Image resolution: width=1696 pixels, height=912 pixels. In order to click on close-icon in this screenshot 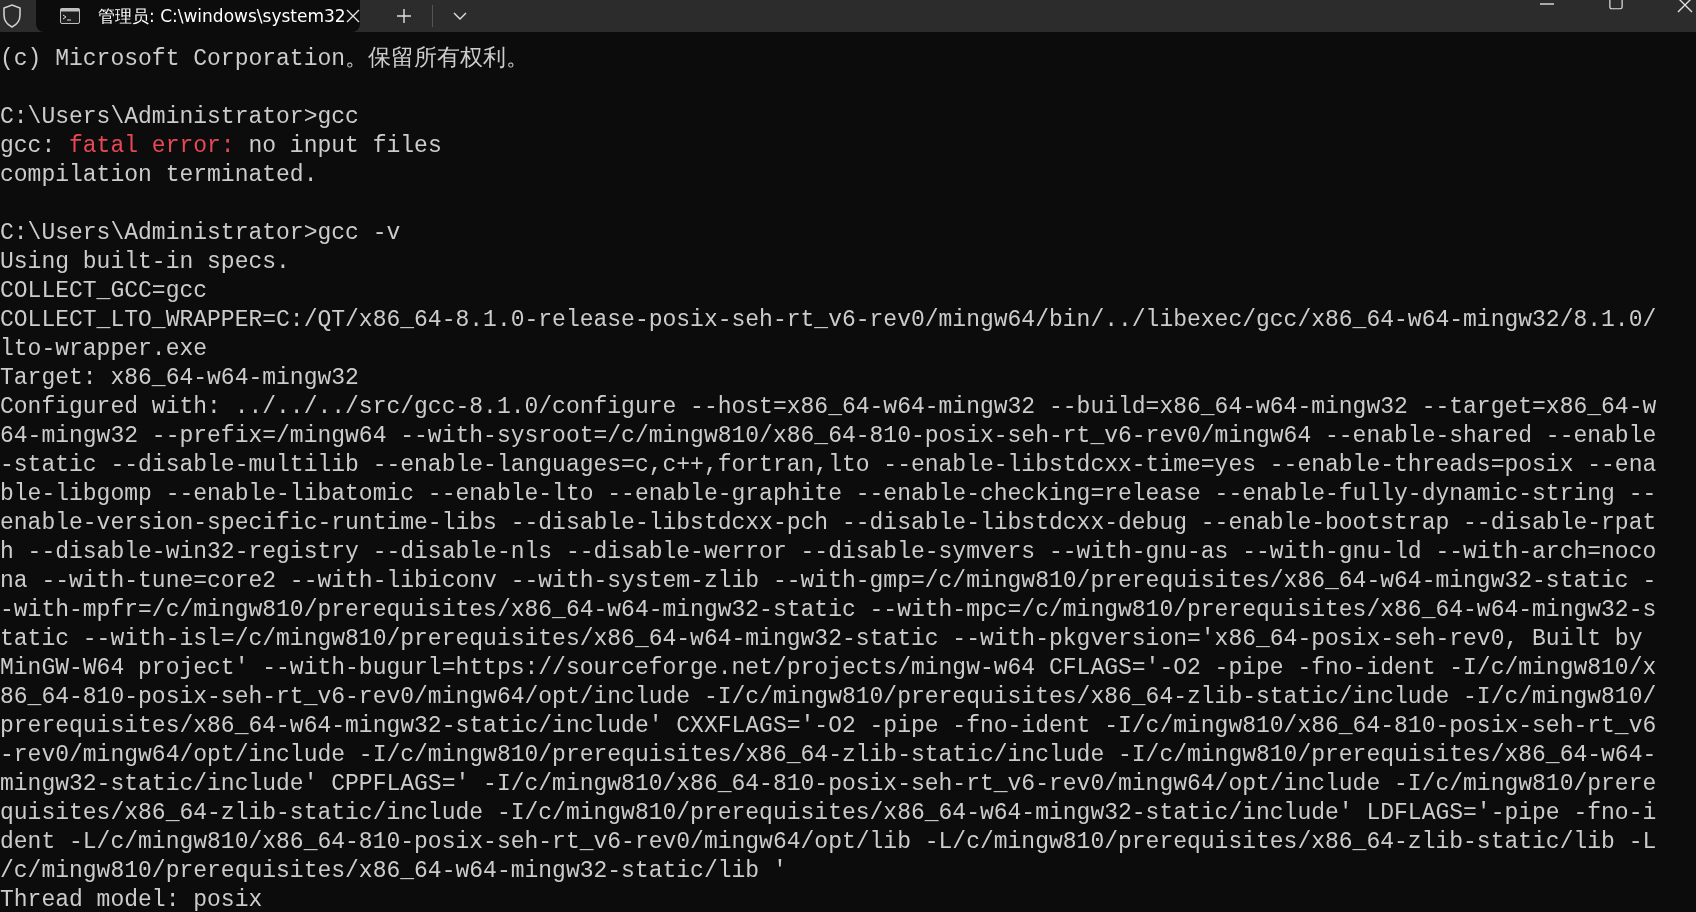, I will do `click(352, 16)`.